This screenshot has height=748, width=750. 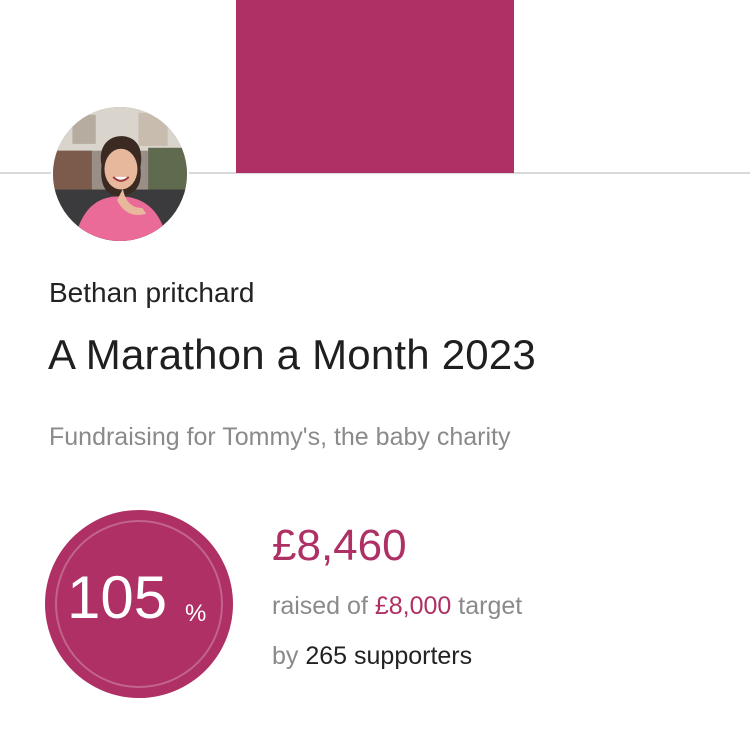 What do you see at coordinates (490, 606) in the screenshot?
I see `target-suffix: target` at bounding box center [490, 606].